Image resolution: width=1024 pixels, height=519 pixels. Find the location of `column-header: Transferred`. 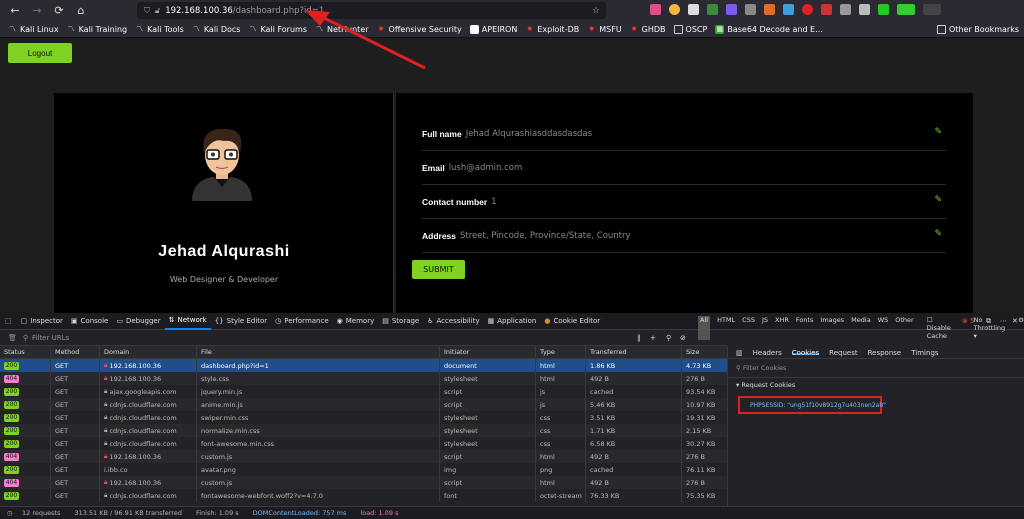

column-header: Transferred is located at coordinates (633, 352).